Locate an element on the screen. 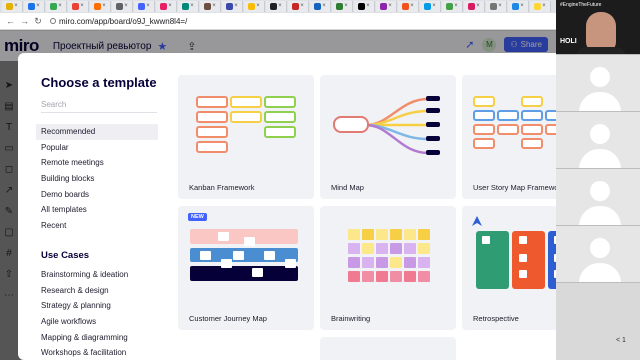  template-card-kanban: Kanban Framework is located at coordinates (246, 137).